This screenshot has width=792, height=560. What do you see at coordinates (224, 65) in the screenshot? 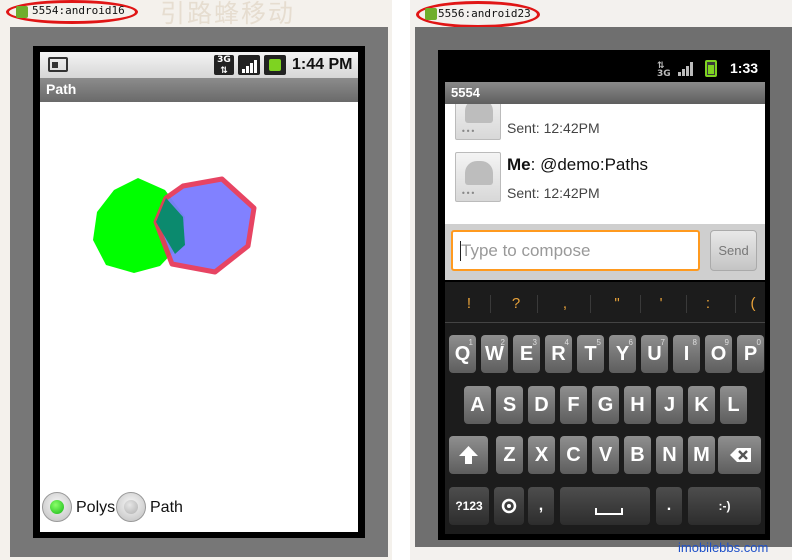
I see `network-3g-icon: 3G ⇅` at bounding box center [224, 65].